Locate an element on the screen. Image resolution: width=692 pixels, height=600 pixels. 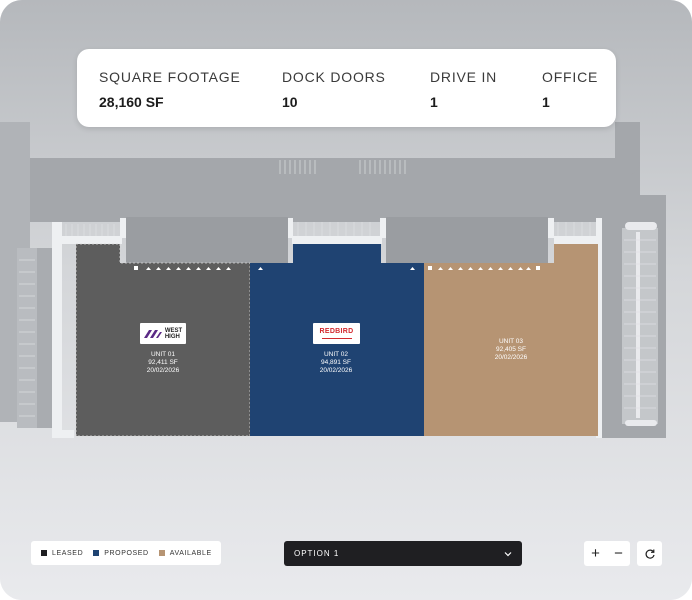
unit-area: 92,405 SF is located at coordinates (511, 349).